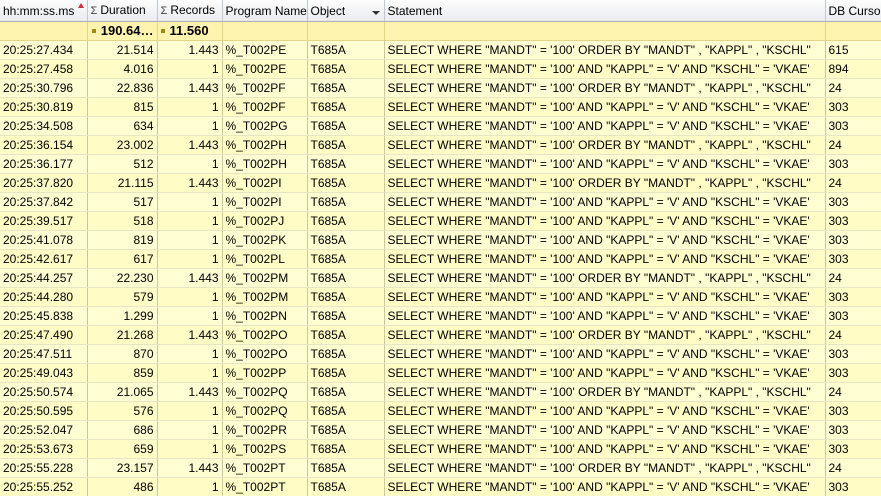 The image size is (881, 496). What do you see at coordinates (122, 430) in the screenshot?
I see `cell-duration: 686` at bounding box center [122, 430].